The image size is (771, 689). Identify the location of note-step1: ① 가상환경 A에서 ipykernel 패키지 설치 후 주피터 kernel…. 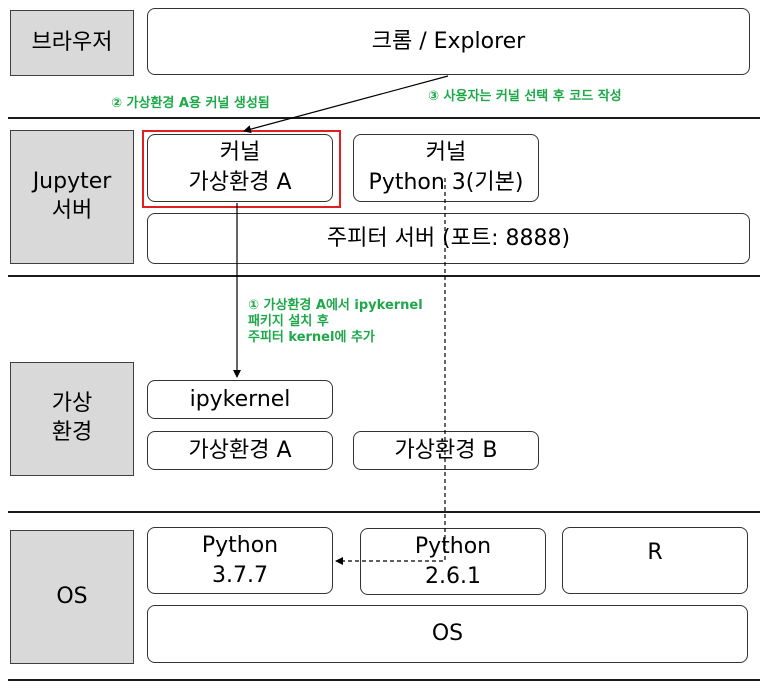
(335, 321).